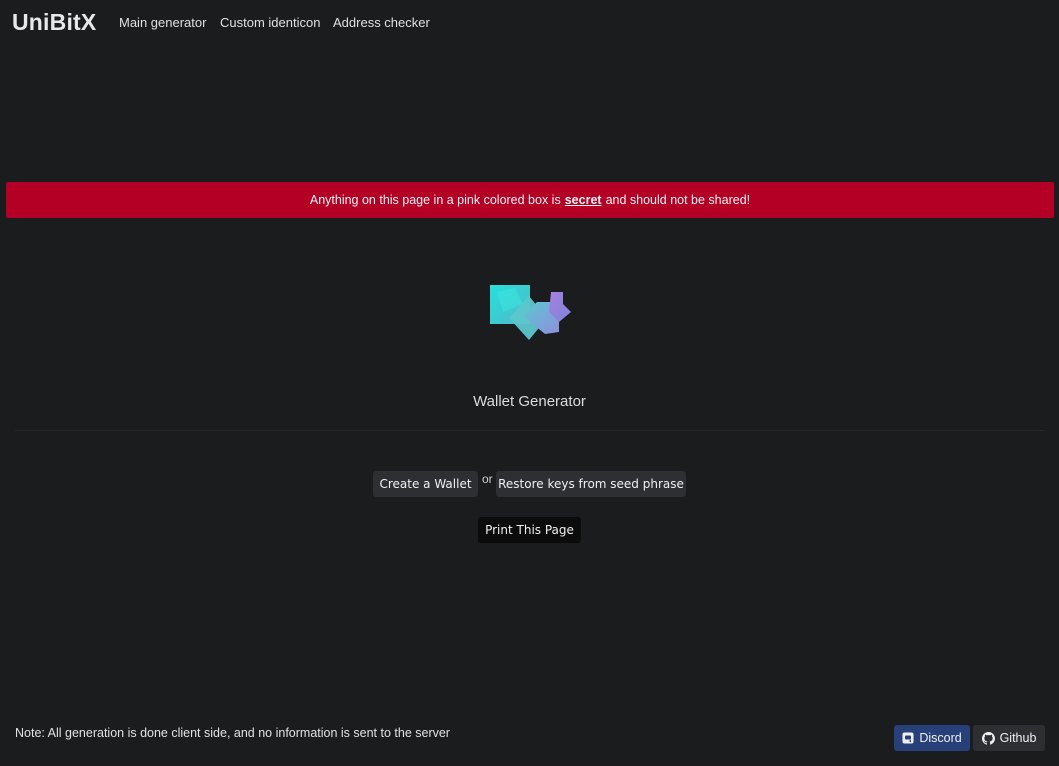 Image resolution: width=1059 pixels, height=766 pixels. I want to click on github-icon, so click(988, 738).